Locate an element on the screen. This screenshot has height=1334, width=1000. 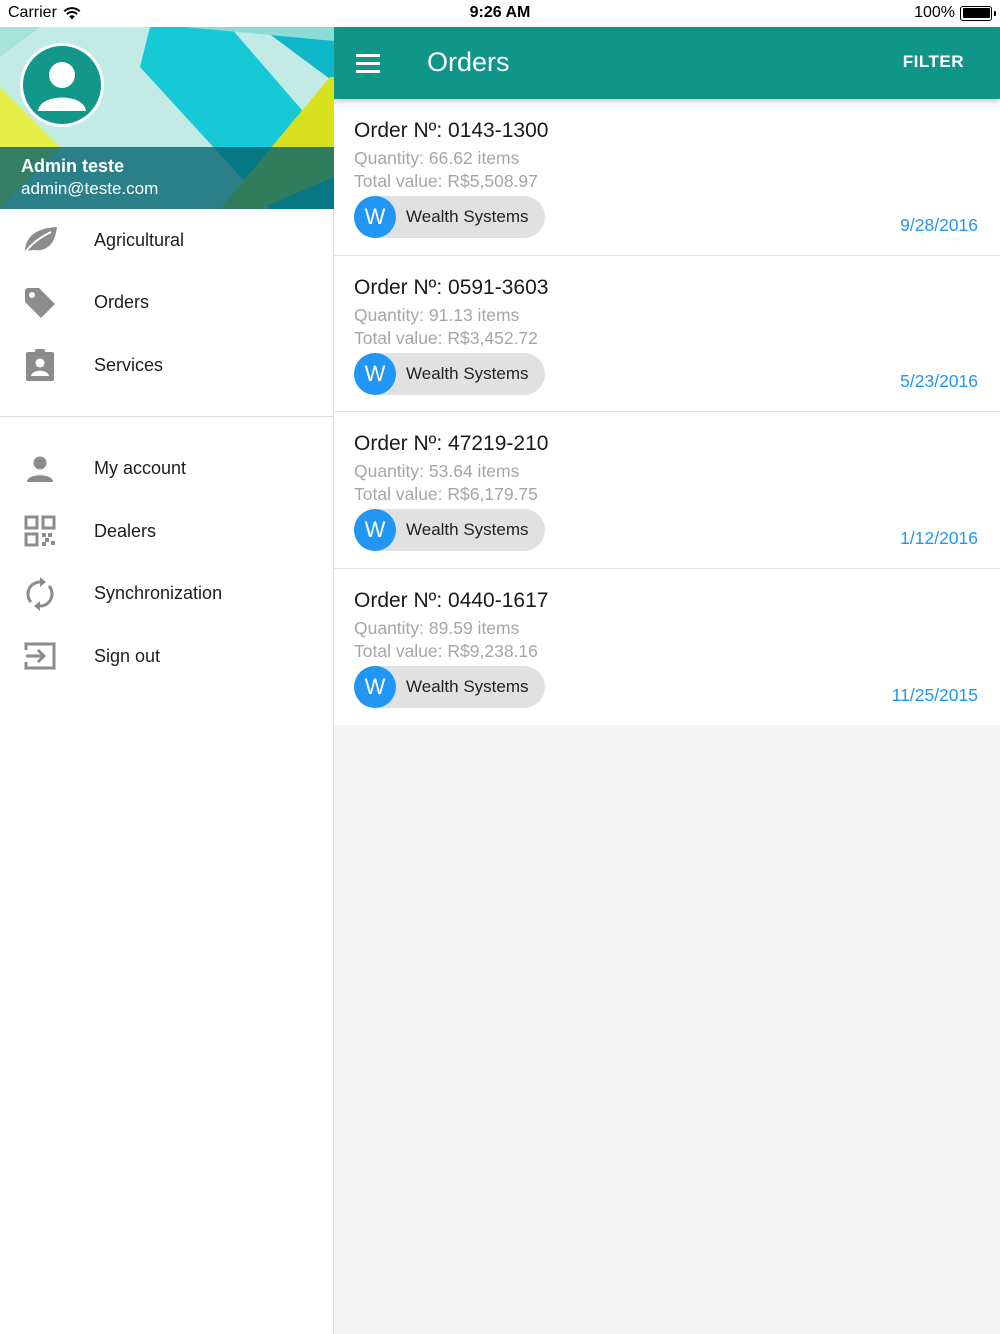
sync-icon is located at coordinates (40, 594).